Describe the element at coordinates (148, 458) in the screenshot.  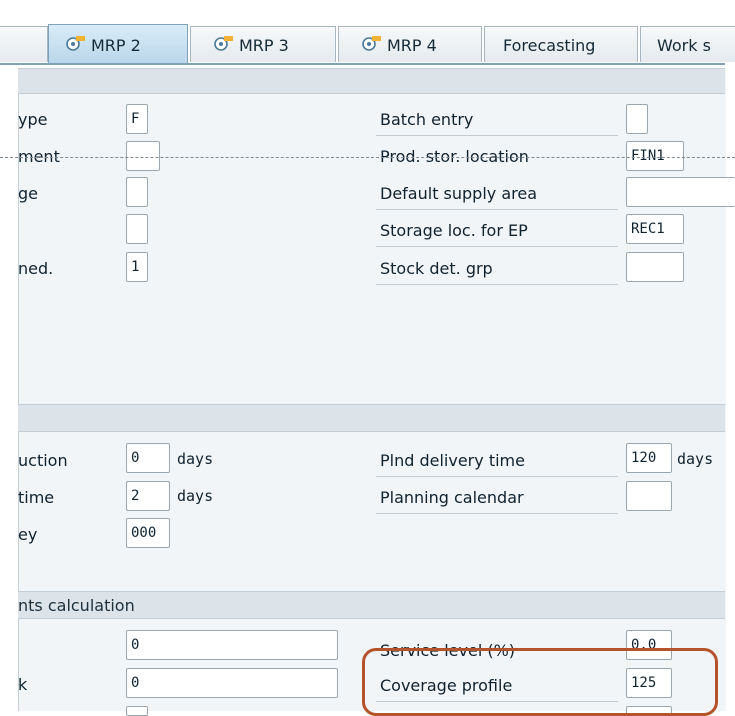
I see `inhouse-production-field: 0` at that location.